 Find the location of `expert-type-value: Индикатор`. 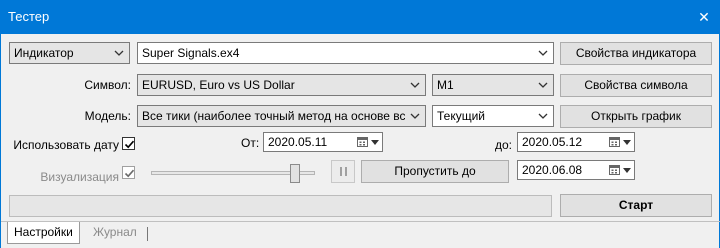

expert-type-value: Индикатор is located at coordinates (44, 53).